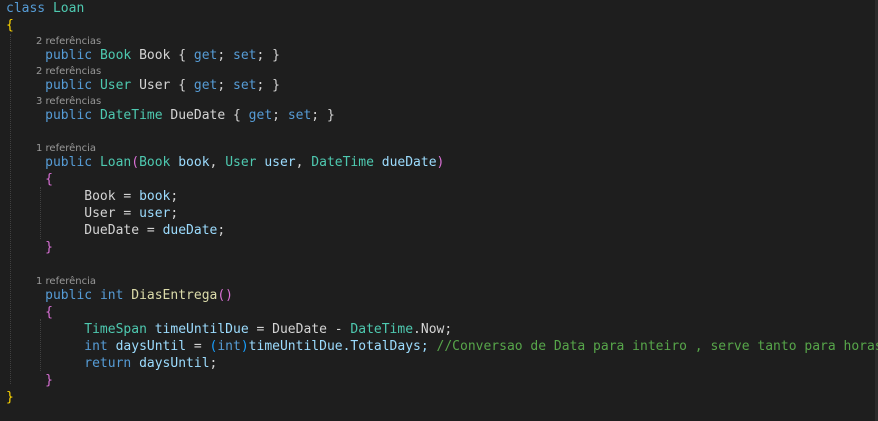  What do you see at coordinates (155, 196) in the screenshot?
I see `assign-value-book: book` at bounding box center [155, 196].